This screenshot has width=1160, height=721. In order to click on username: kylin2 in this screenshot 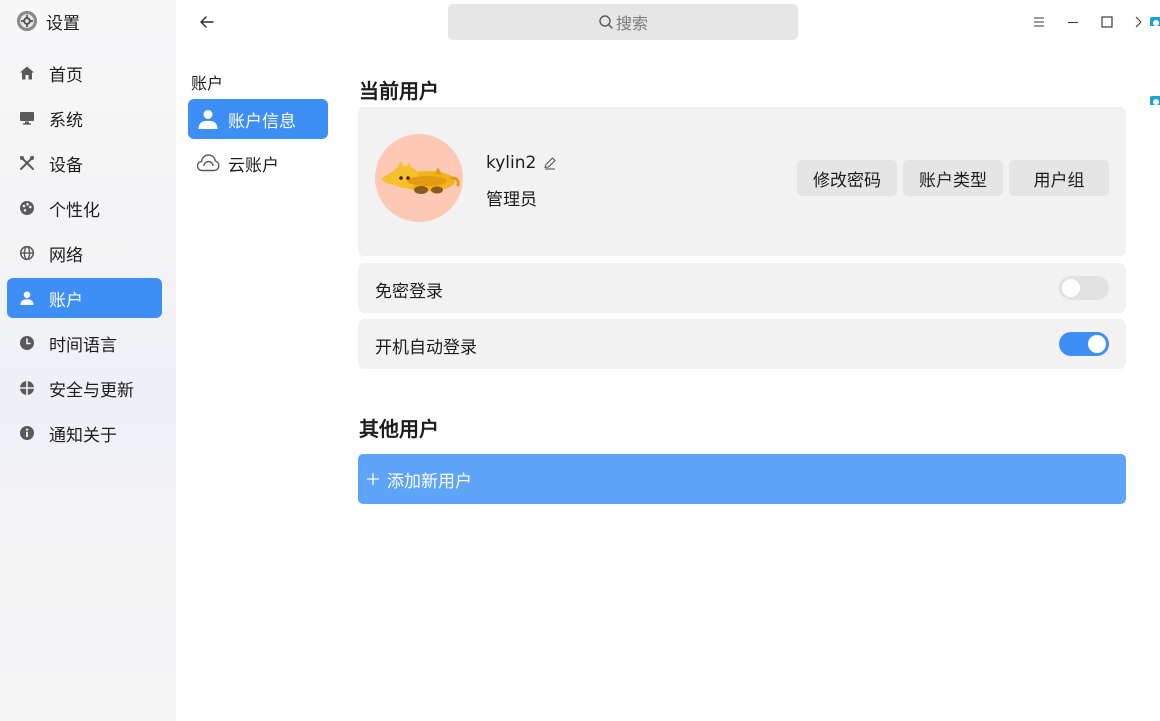, I will do `click(511, 163)`.